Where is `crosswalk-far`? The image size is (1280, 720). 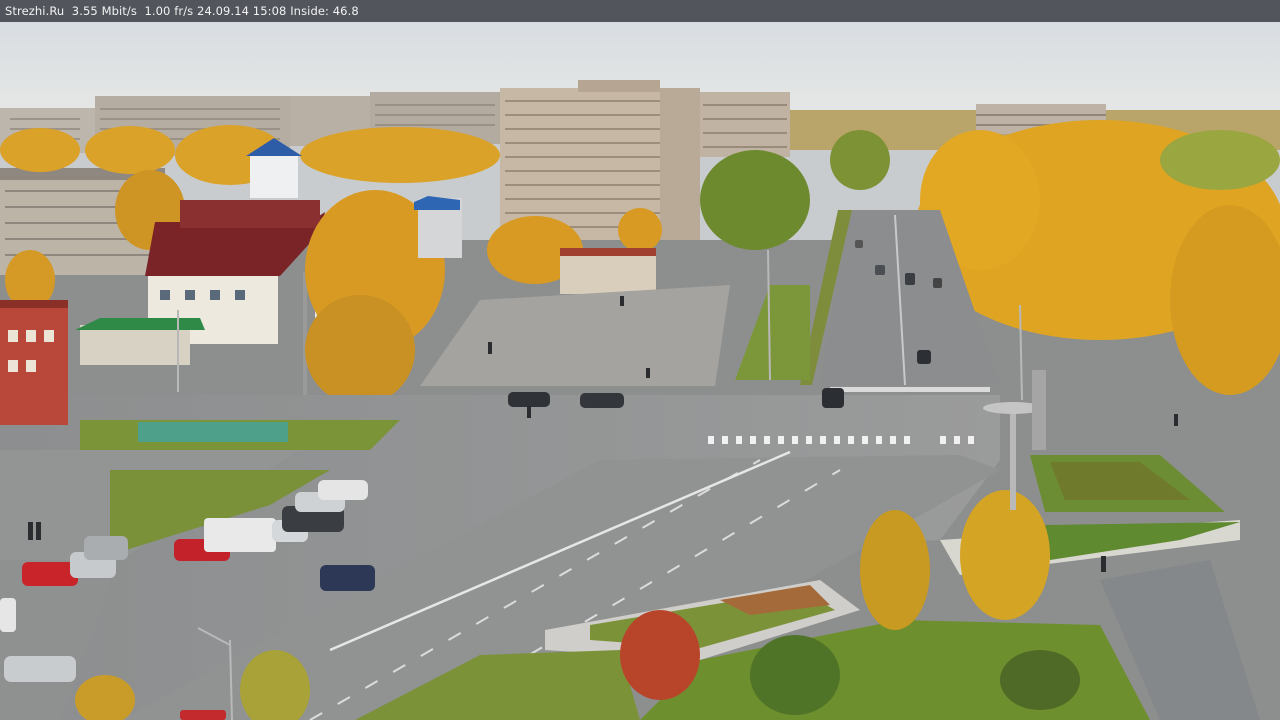 crosswalk-far is located at coordinates (910, 389).